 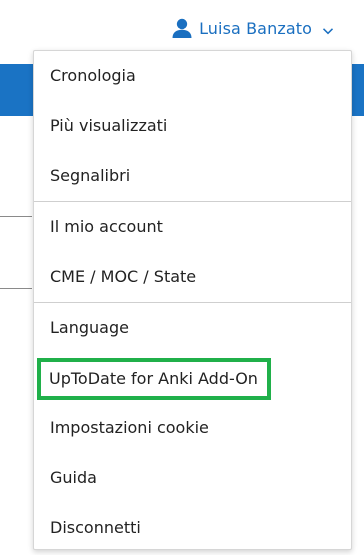 What do you see at coordinates (90, 175) in the screenshot?
I see `menu-item-label: Segnalibri` at bounding box center [90, 175].